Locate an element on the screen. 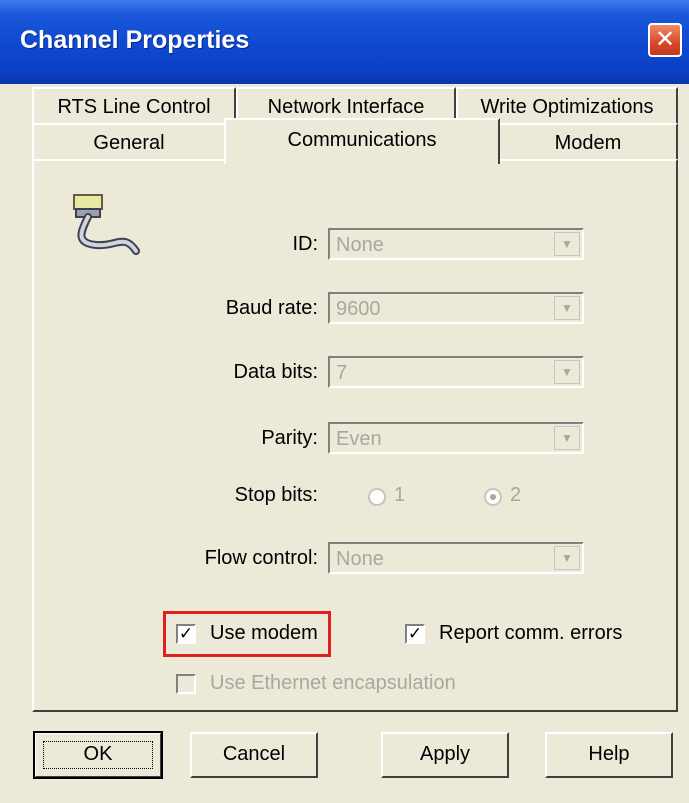  parity-value: Even is located at coordinates (359, 439).